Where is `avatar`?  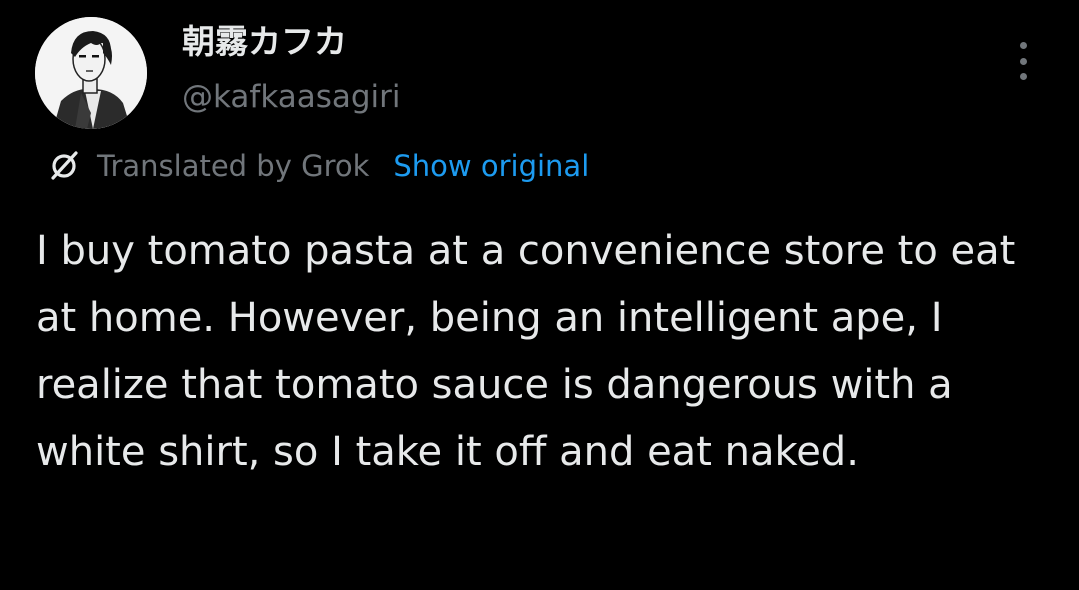 avatar is located at coordinates (91, 73).